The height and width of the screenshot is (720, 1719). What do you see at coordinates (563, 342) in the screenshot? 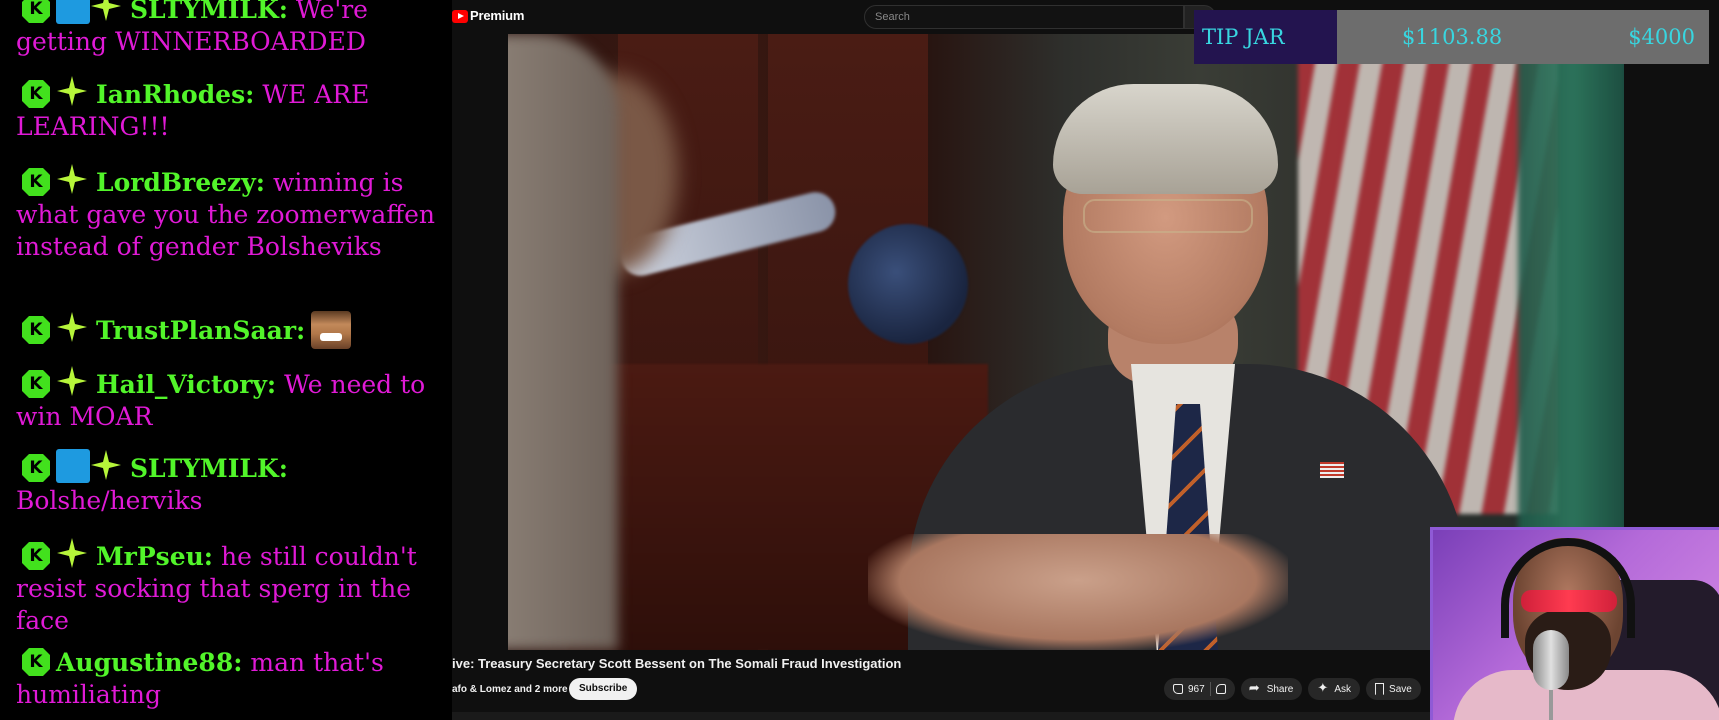
I see `interviewer-shoulder` at bounding box center [563, 342].